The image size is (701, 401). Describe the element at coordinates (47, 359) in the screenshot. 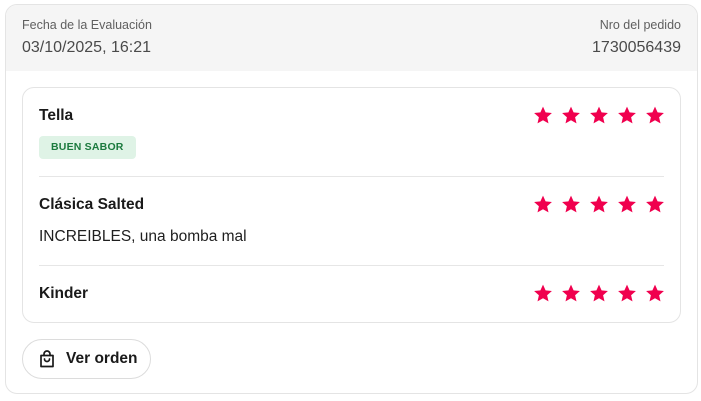

I see `shopping-bag-icon` at that location.